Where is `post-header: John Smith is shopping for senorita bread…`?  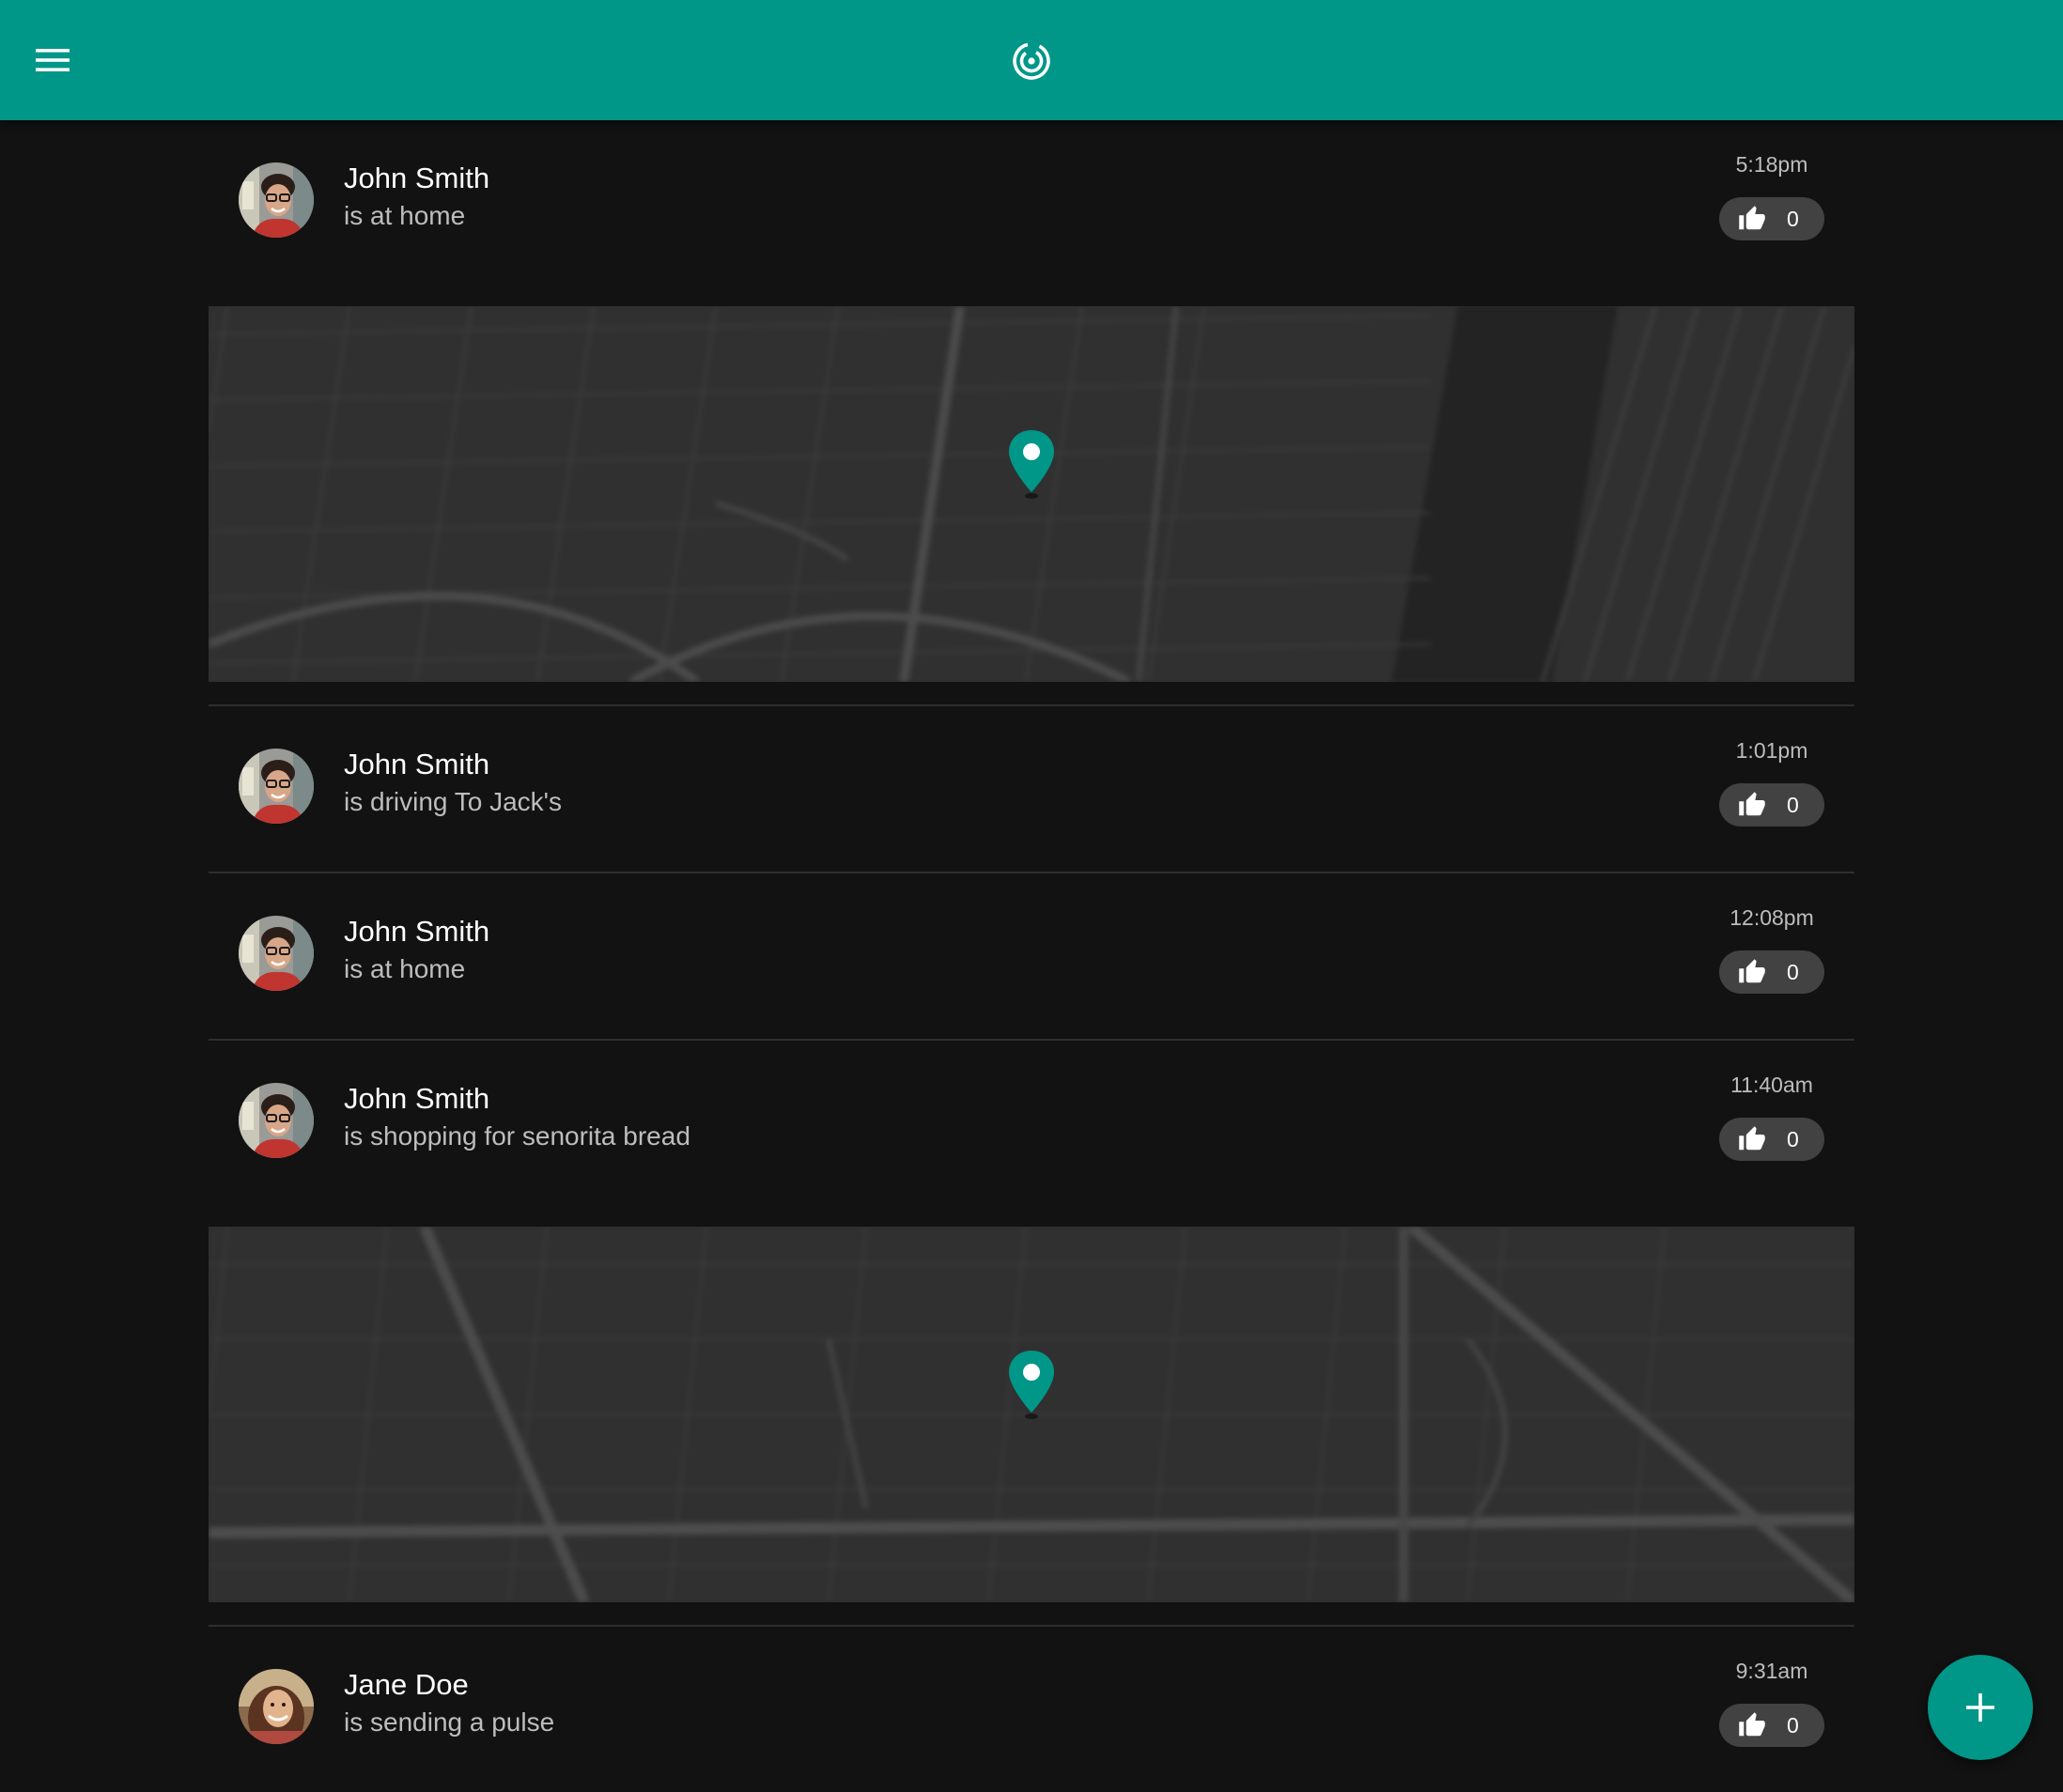
post-header: John Smith is shopping for senorita bread… is located at coordinates (1031, 1134).